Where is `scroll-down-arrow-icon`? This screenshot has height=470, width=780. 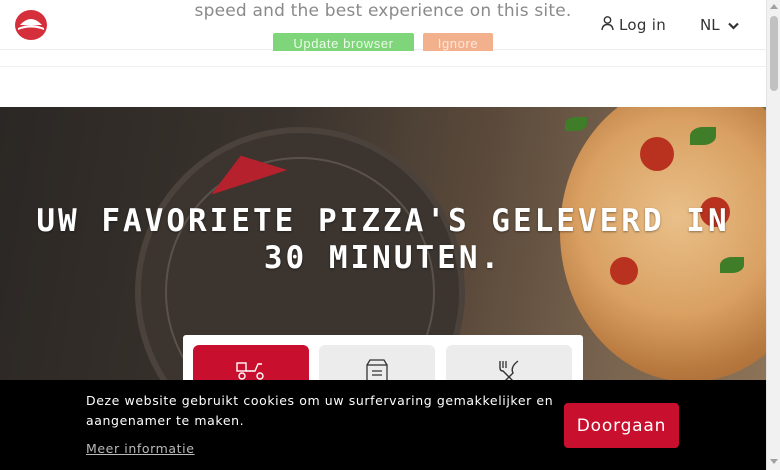 scroll-down-arrow-icon is located at coordinates (774, 461).